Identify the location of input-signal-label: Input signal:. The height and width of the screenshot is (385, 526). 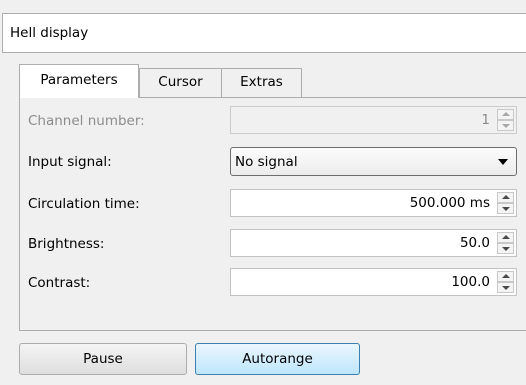
(70, 162).